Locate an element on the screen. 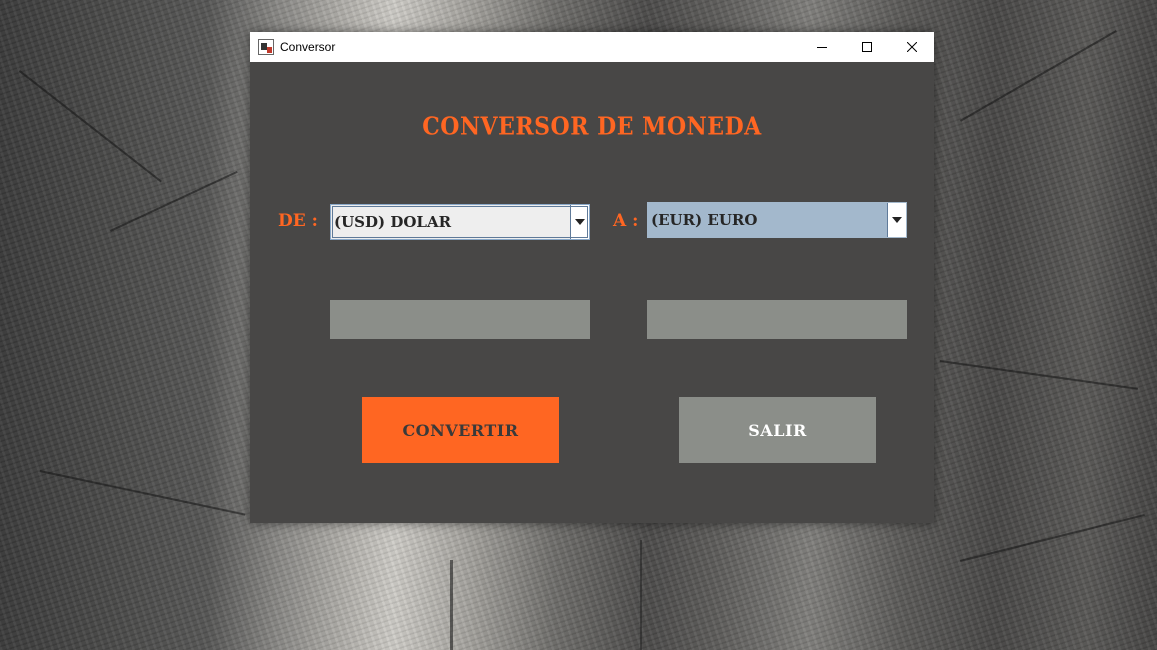 The width and height of the screenshot is (1157, 650). to-amount-field is located at coordinates (777, 319).